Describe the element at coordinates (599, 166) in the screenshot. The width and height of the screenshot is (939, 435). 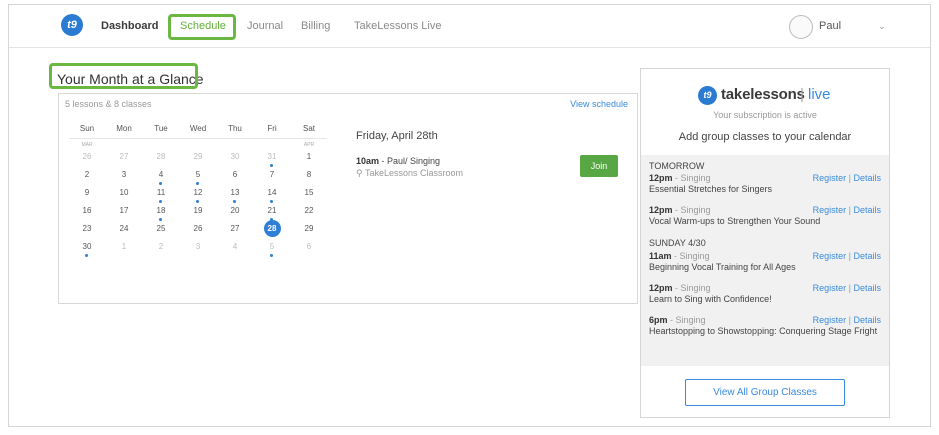
I see `join-button: Join` at that location.